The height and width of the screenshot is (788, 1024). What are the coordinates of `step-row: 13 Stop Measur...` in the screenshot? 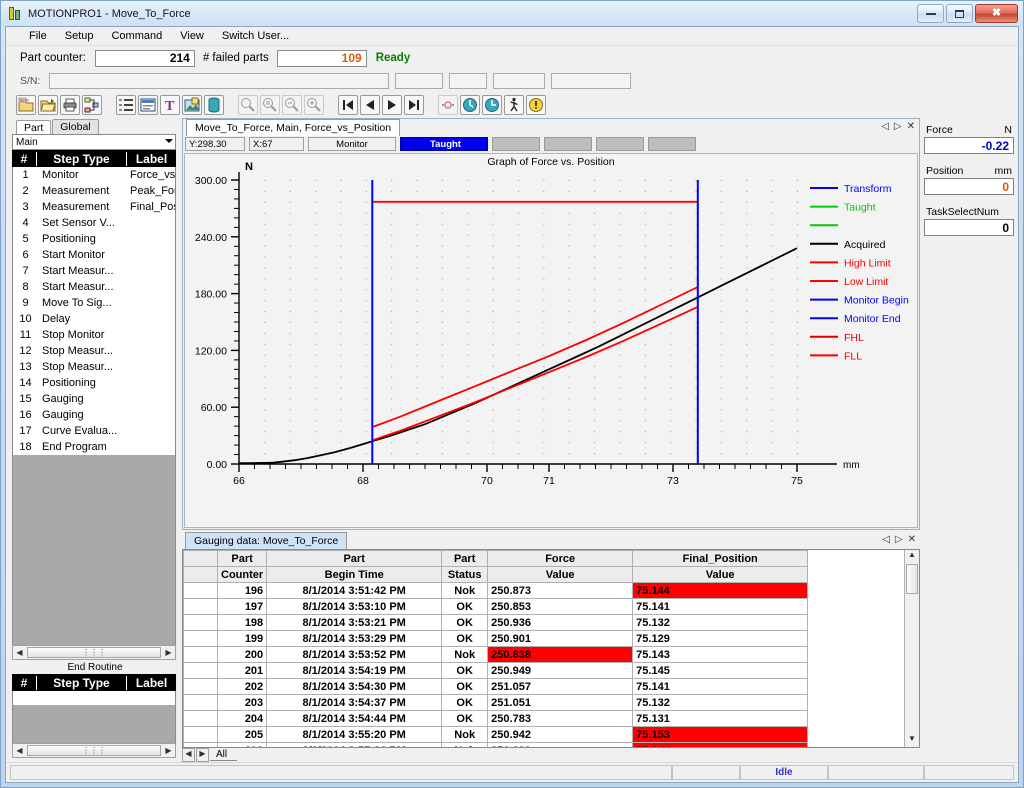 It's located at (94, 367).